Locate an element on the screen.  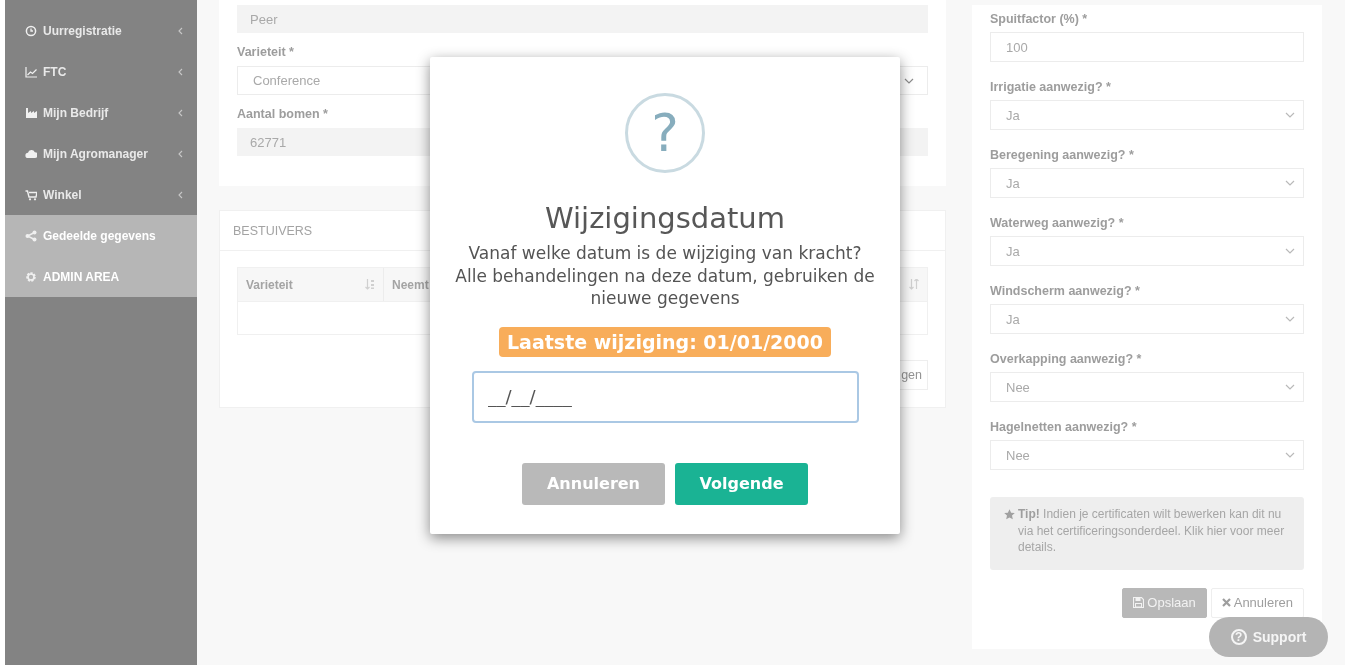
field-label: Hagelnetten aanwezig? * is located at coordinates (1064, 427).